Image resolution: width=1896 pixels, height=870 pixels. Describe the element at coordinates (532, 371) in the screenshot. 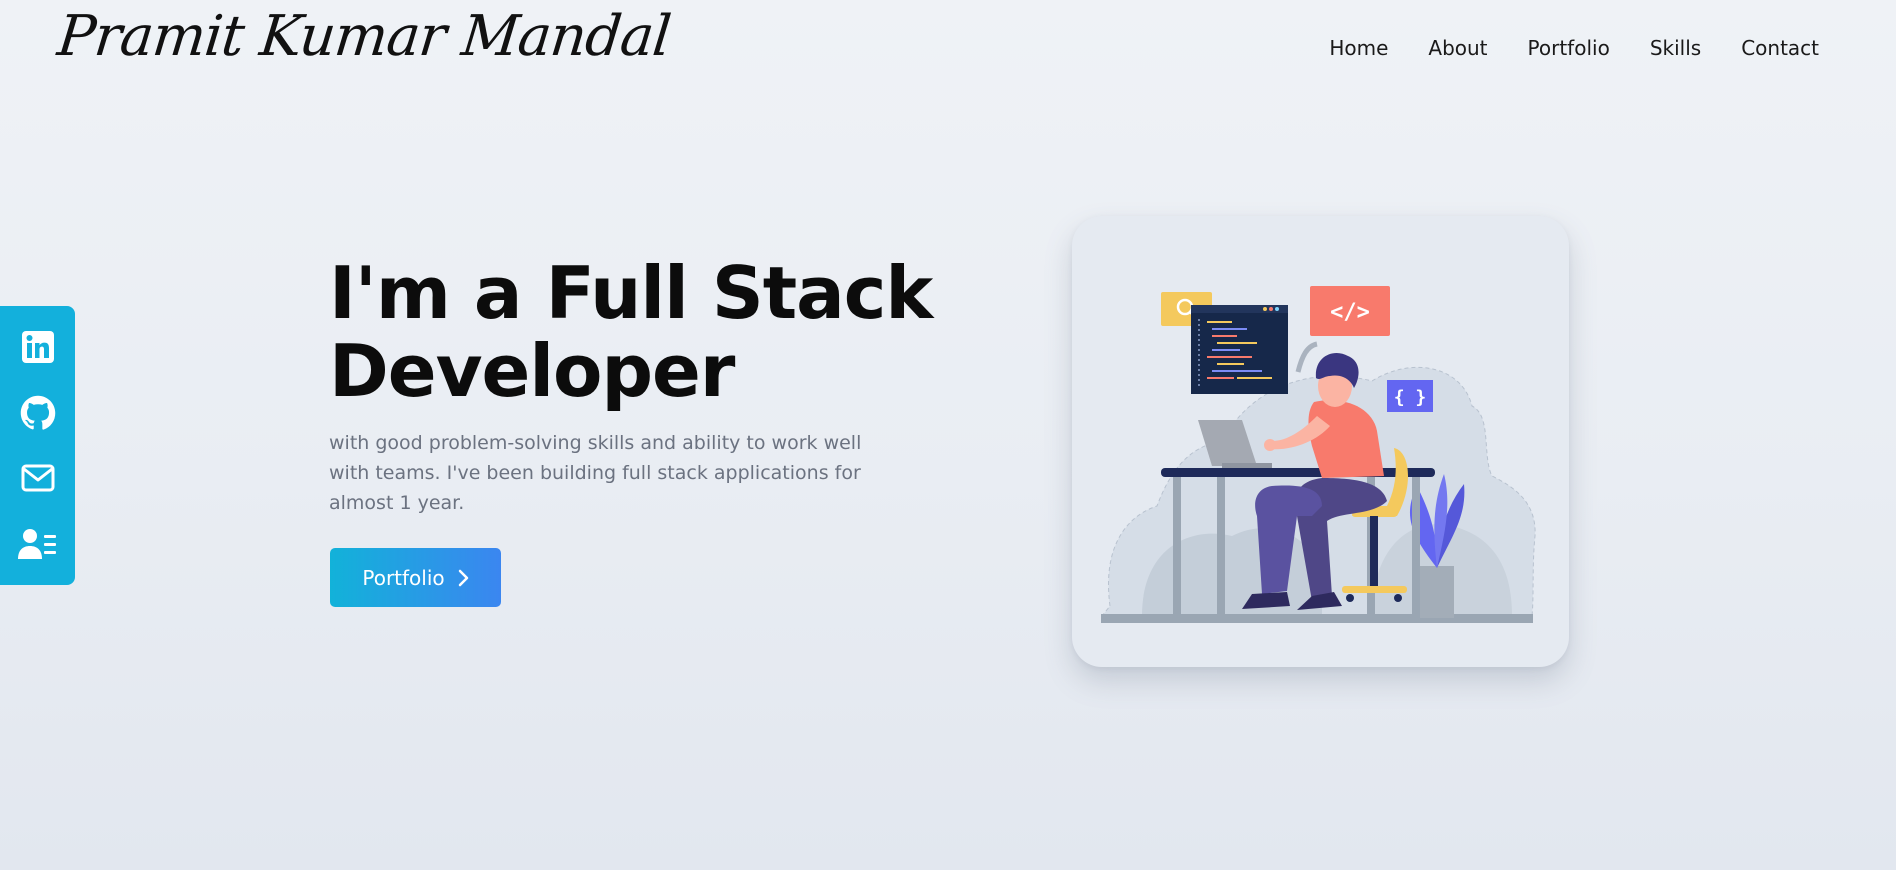

I see `hero-title-line2: Developer` at that location.